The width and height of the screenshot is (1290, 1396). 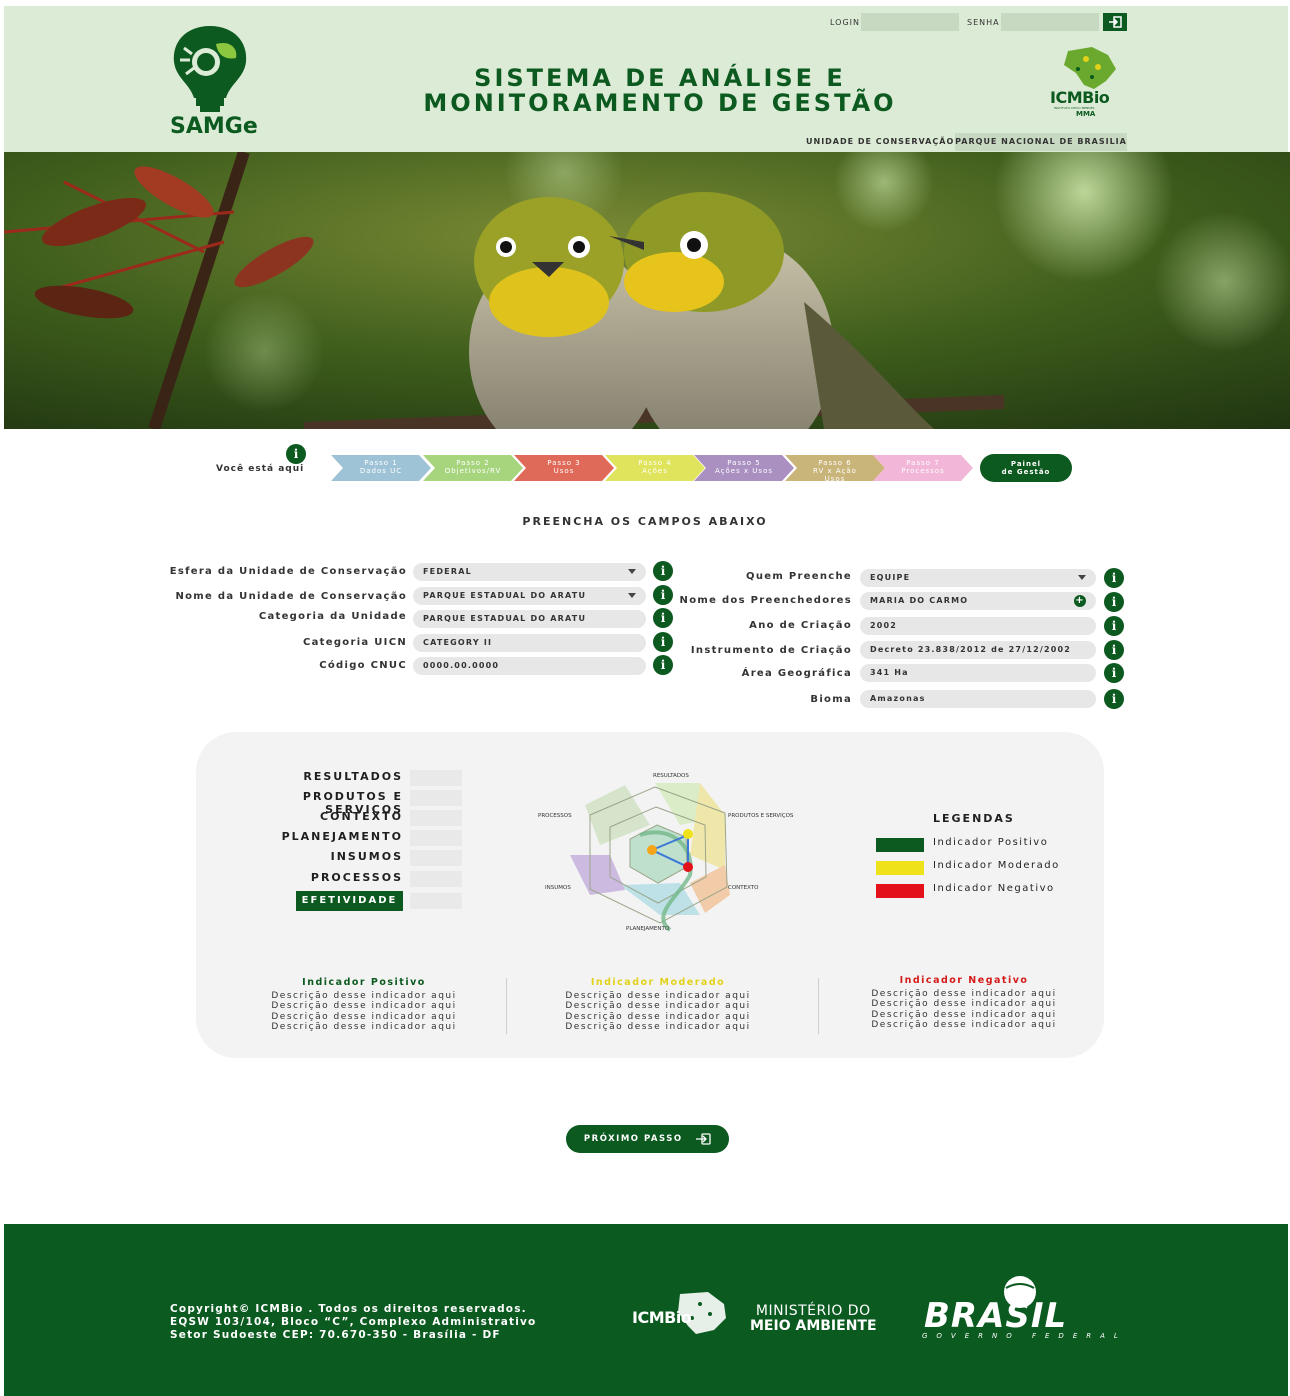 What do you see at coordinates (648, 929) in the screenshot?
I see `radar-label-bottom: PLANEJAMENTO` at bounding box center [648, 929].